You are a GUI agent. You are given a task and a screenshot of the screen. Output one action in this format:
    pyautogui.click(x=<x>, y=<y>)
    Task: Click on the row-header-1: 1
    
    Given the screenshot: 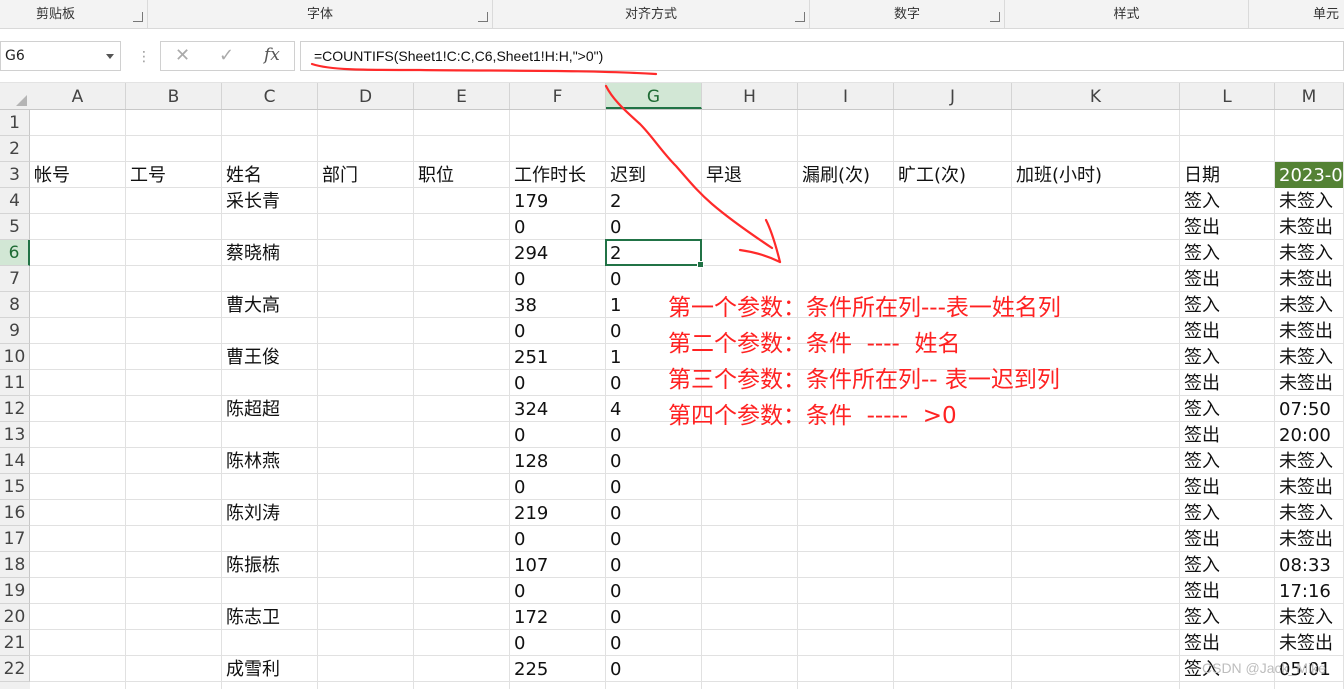 What is the action you would take?
    pyautogui.click(x=15, y=123)
    